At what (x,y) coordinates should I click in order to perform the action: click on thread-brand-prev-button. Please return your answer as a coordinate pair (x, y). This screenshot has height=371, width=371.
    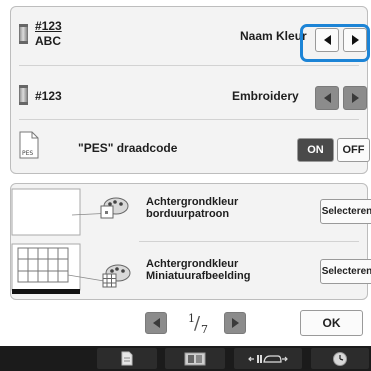
    Looking at the image, I should click on (327, 98).